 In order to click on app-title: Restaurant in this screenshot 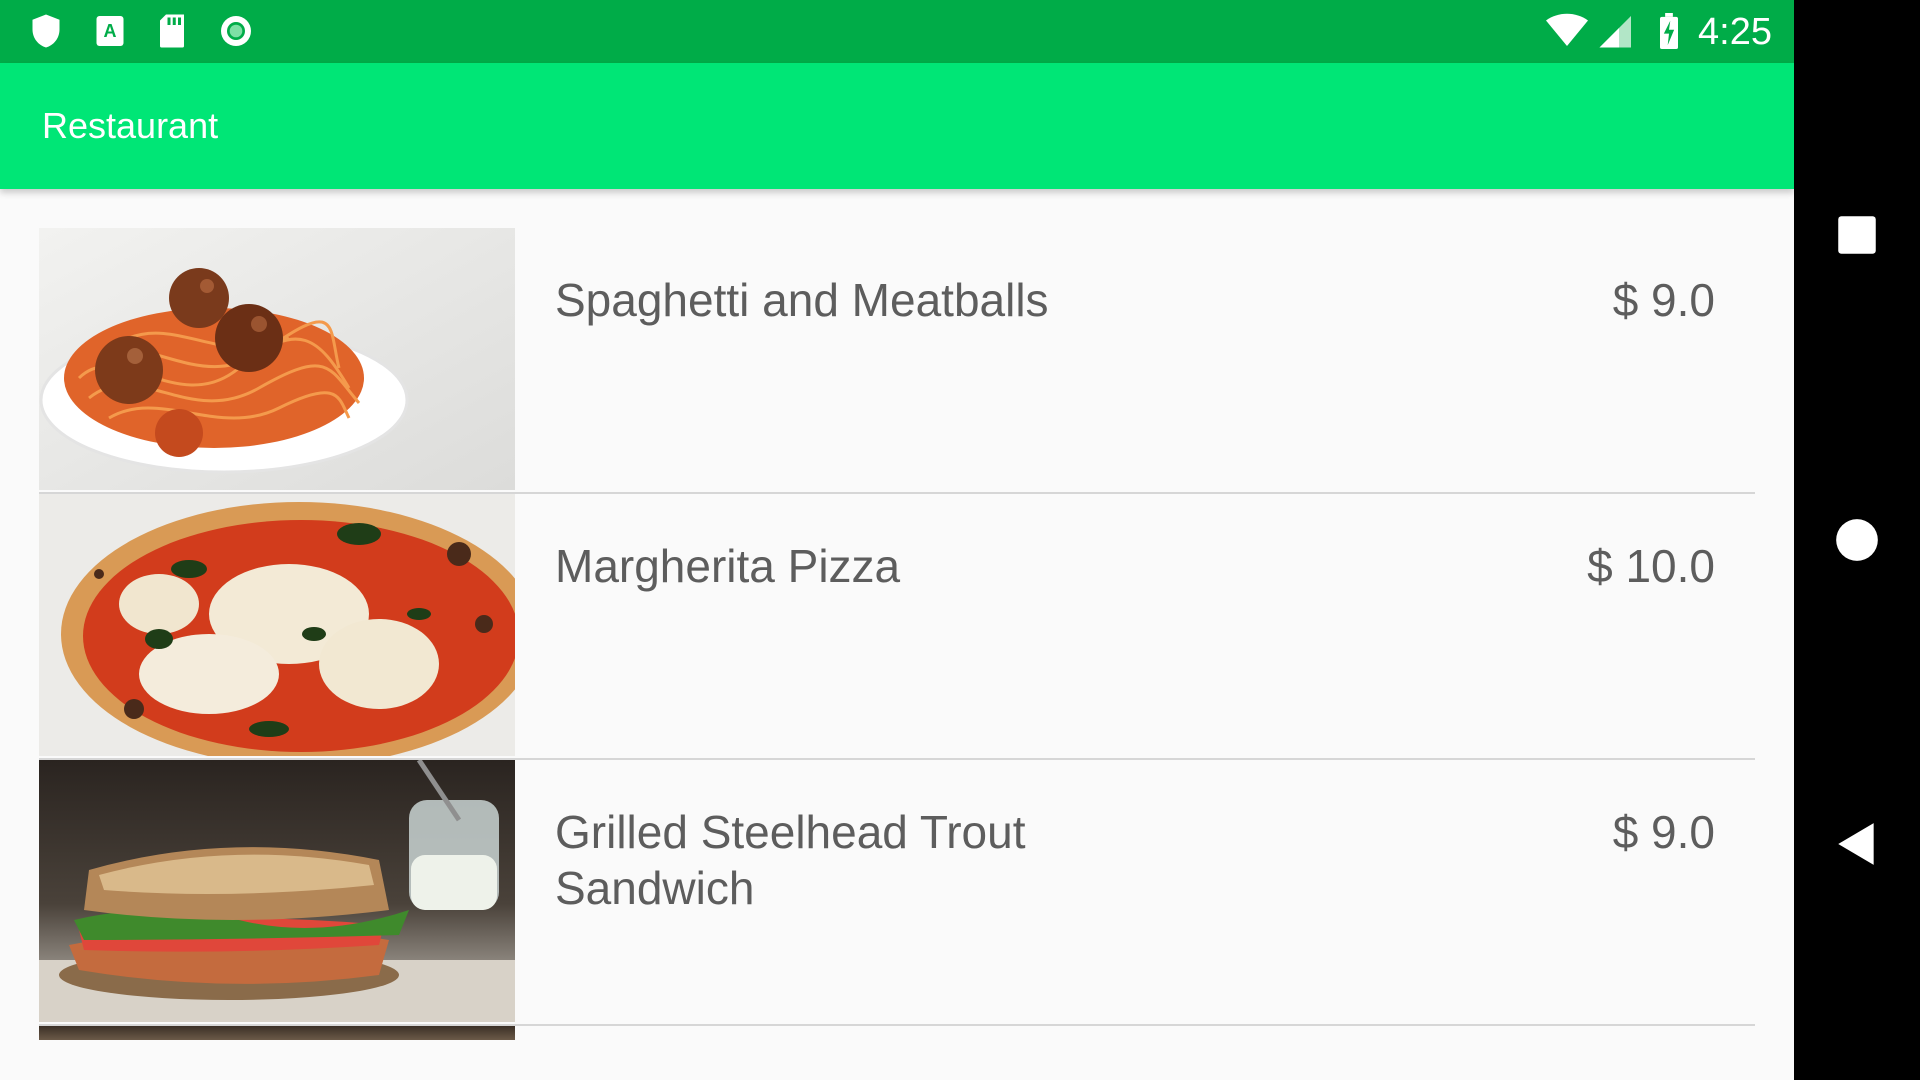, I will do `click(130, 125)`.